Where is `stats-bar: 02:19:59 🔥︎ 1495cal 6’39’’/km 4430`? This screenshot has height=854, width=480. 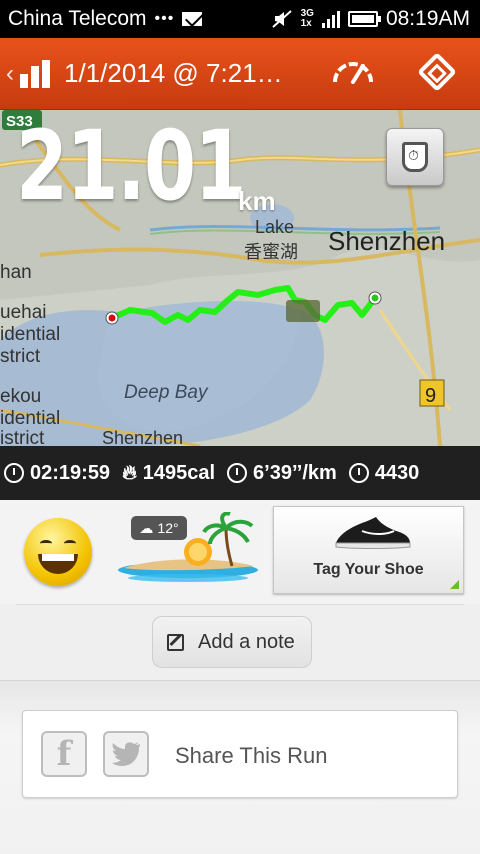 stats-bar: 02:19:59 🔥︎ 1495cal 6’39’’/km 4430 is located at coordinates (240, 473).